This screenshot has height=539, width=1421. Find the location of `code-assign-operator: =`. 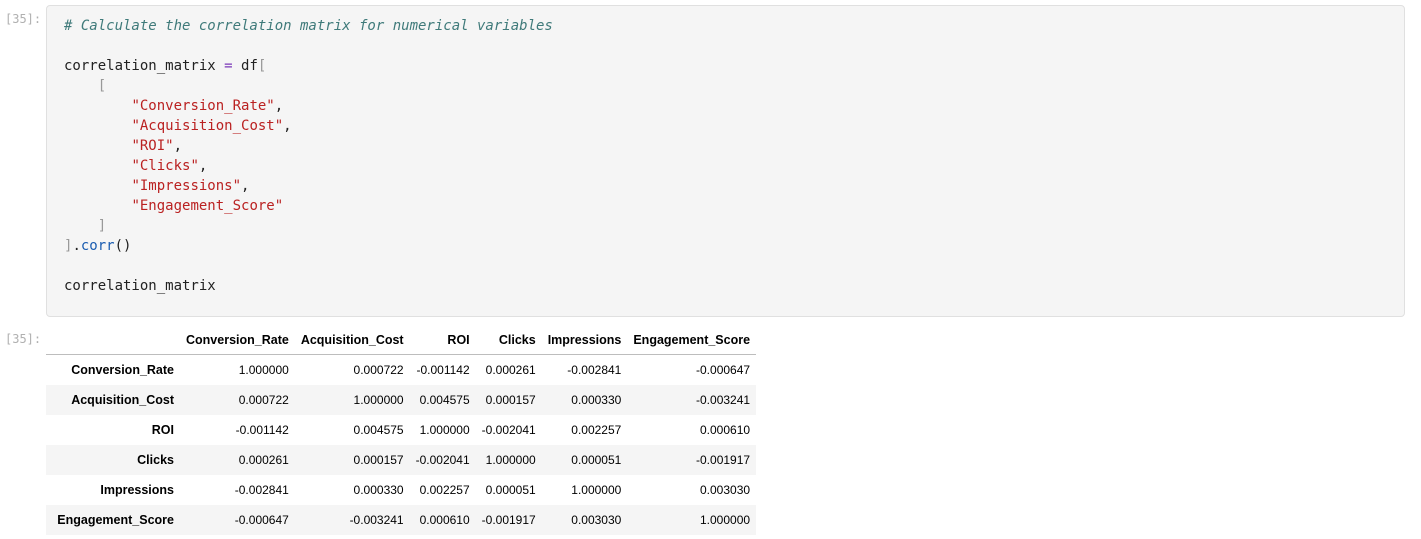

code-assign-operator: = is located at coordinates (228, 66).